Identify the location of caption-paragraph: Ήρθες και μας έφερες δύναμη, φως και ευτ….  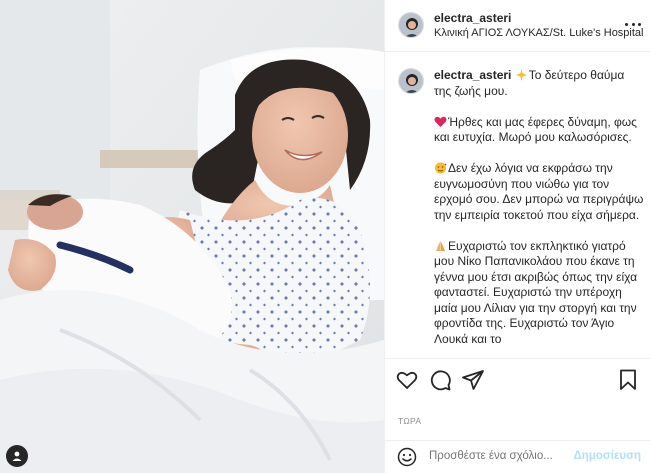
(539, 130).